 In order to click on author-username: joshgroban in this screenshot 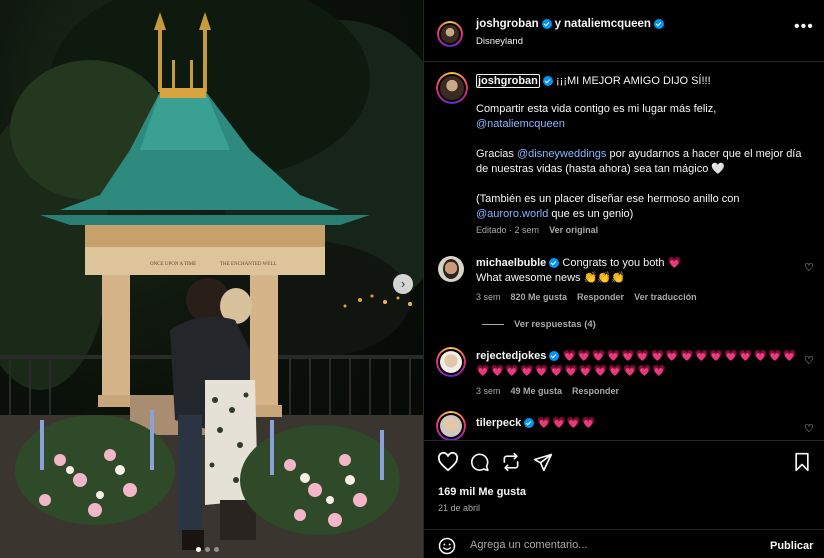, I will do `click(507, 24)`.